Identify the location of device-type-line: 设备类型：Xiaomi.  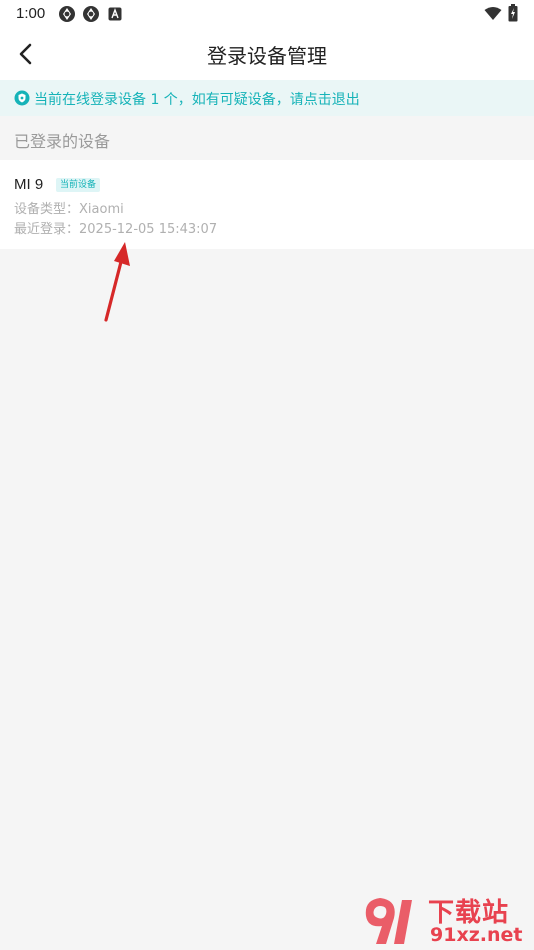
(69, 207).